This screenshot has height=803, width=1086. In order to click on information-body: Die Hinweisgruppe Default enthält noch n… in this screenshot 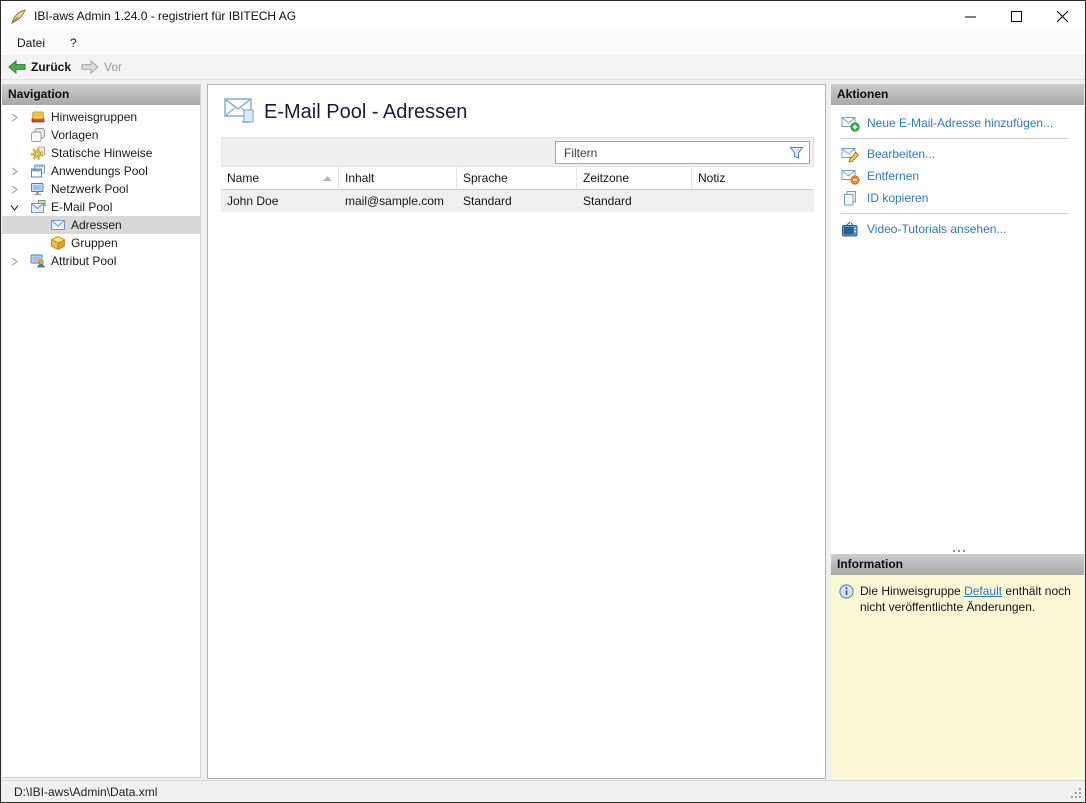, I will do `click(957, 677)`.